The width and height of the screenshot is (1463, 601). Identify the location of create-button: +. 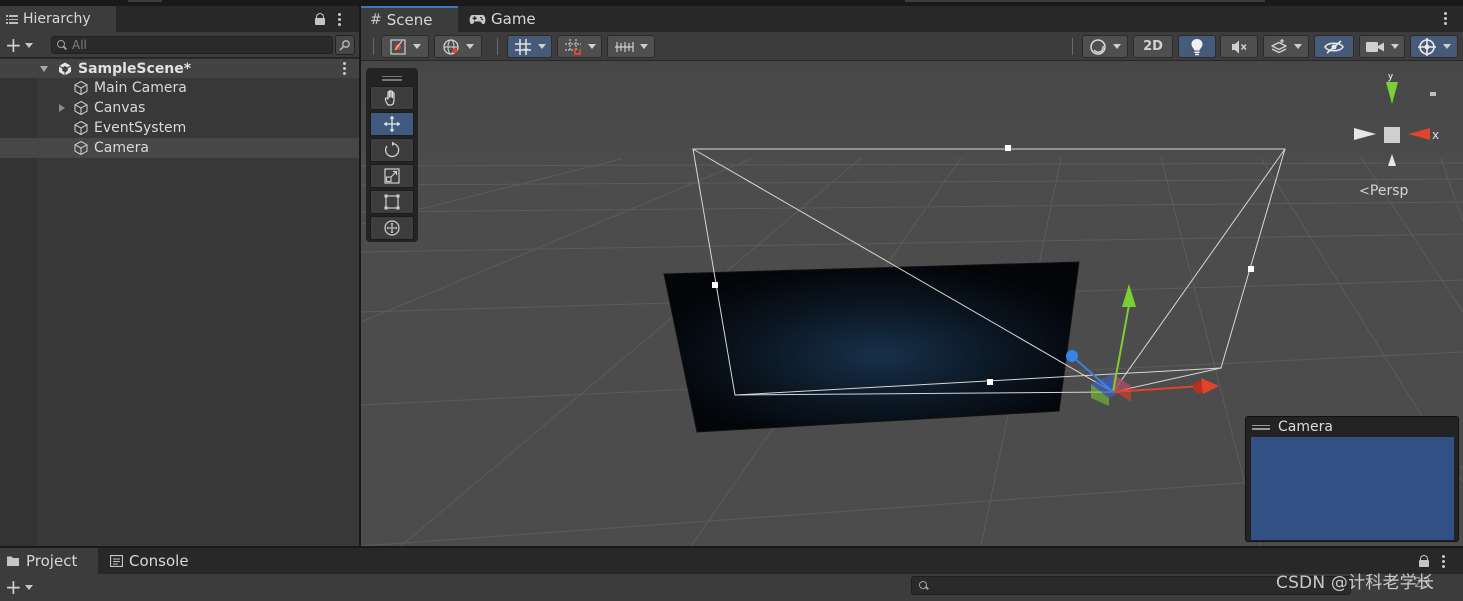
(21, 45).